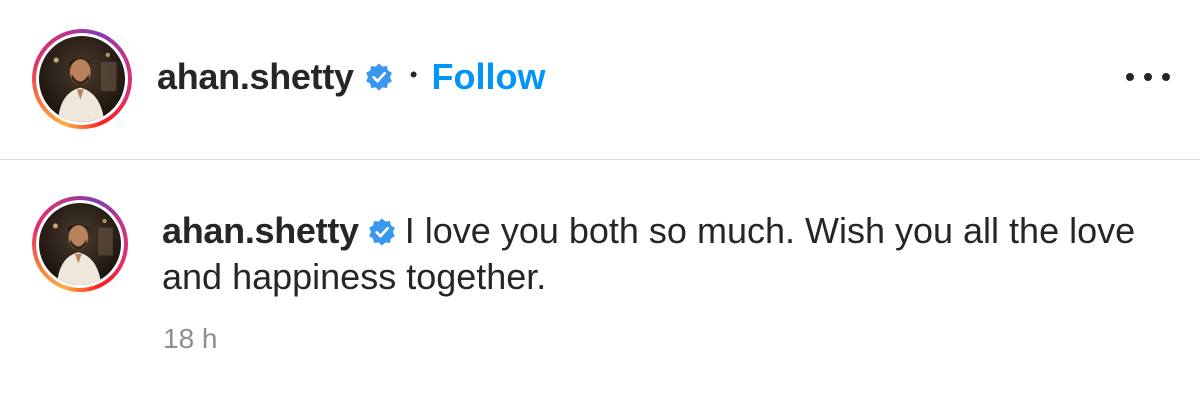  I want to click on follow-button: Follow, so click(488, 77).